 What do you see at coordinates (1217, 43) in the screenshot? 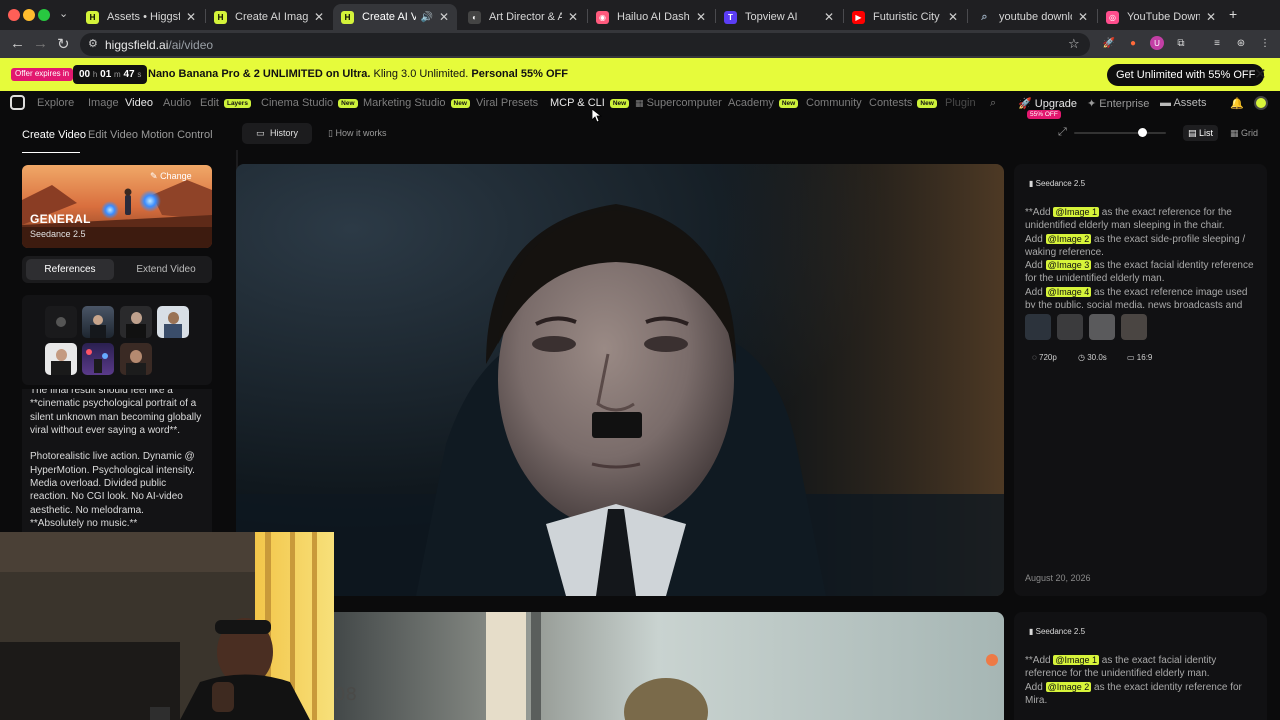
I see `reading-list-icon: ≡` at bounding box center [1217, 43].